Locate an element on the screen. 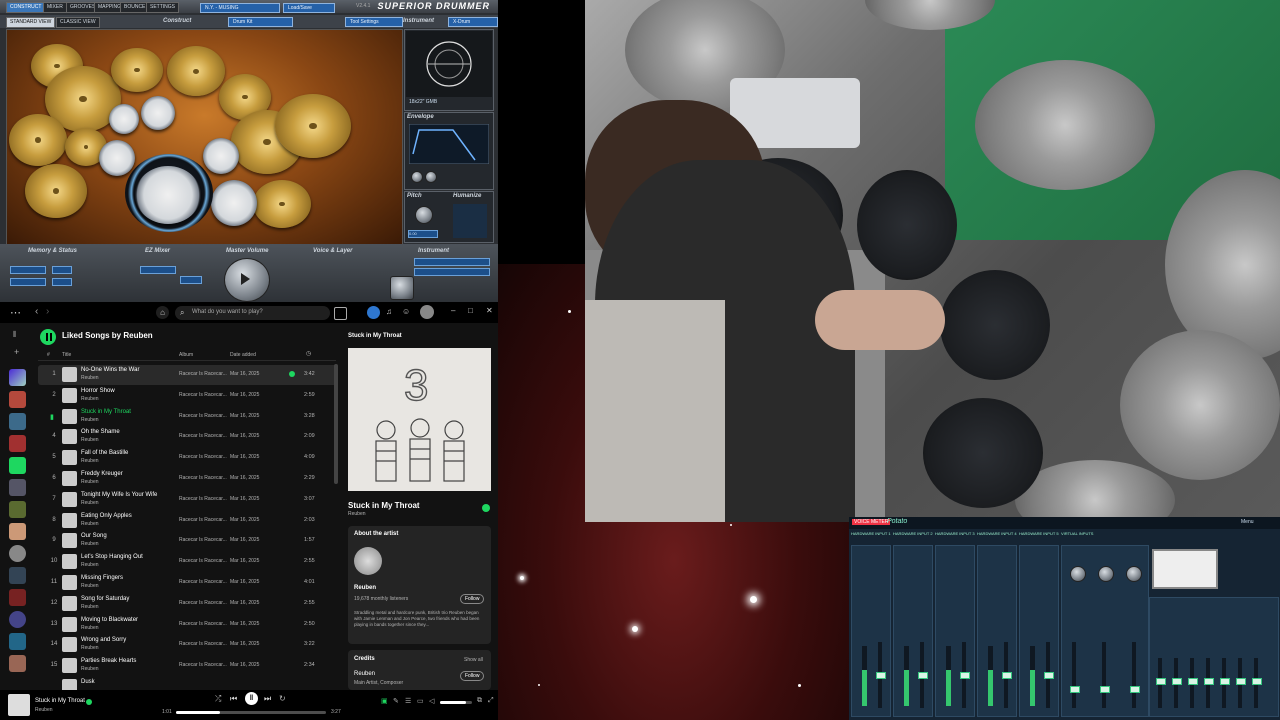 Image resolution: width=1280 pixels, height=720 pixels. back-icon: ‹ is located at coordinates (36, 311).